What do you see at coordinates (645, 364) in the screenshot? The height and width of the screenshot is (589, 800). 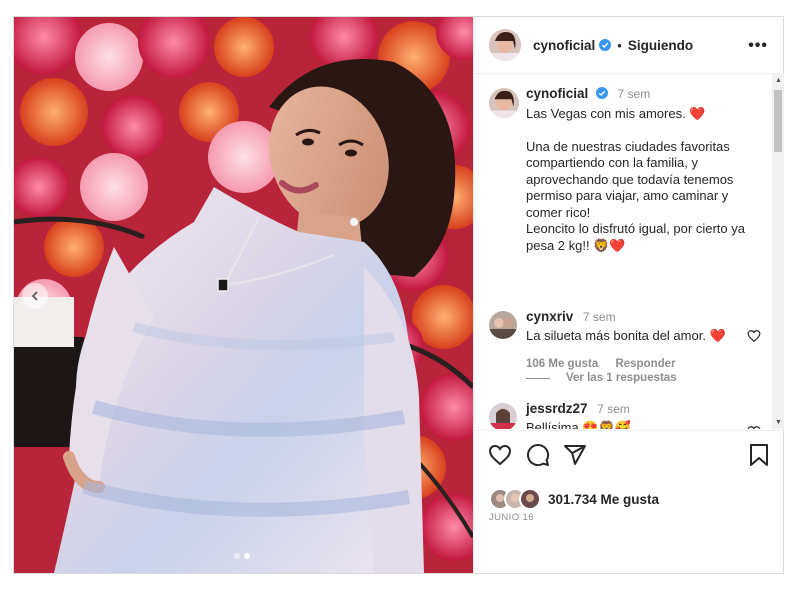 I see `reply-button: Responder` at bounding box center [645, 364].